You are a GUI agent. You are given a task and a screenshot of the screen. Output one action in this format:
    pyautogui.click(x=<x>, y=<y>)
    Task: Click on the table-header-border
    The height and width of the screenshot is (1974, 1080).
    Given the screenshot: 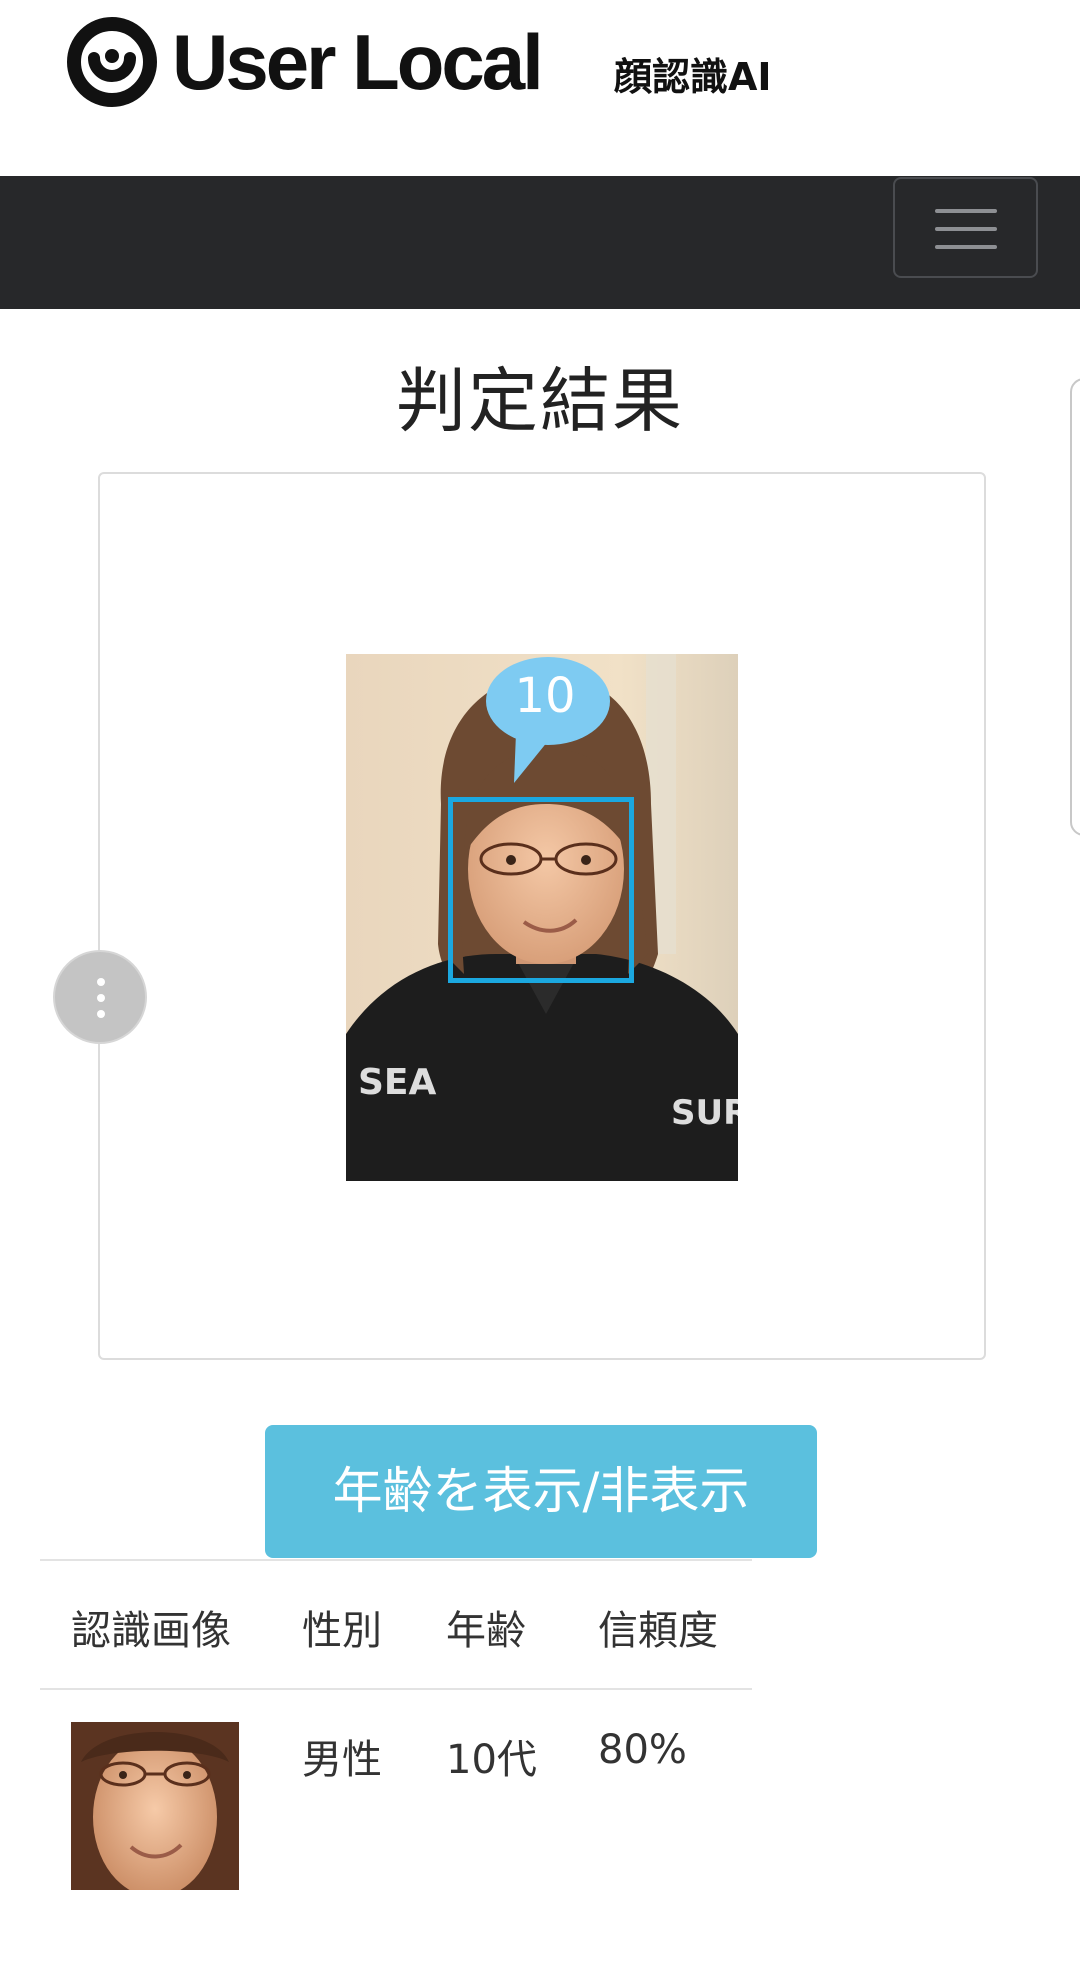 What is the action you would take?
    pyautogui.click(x=396, y=1689)
    